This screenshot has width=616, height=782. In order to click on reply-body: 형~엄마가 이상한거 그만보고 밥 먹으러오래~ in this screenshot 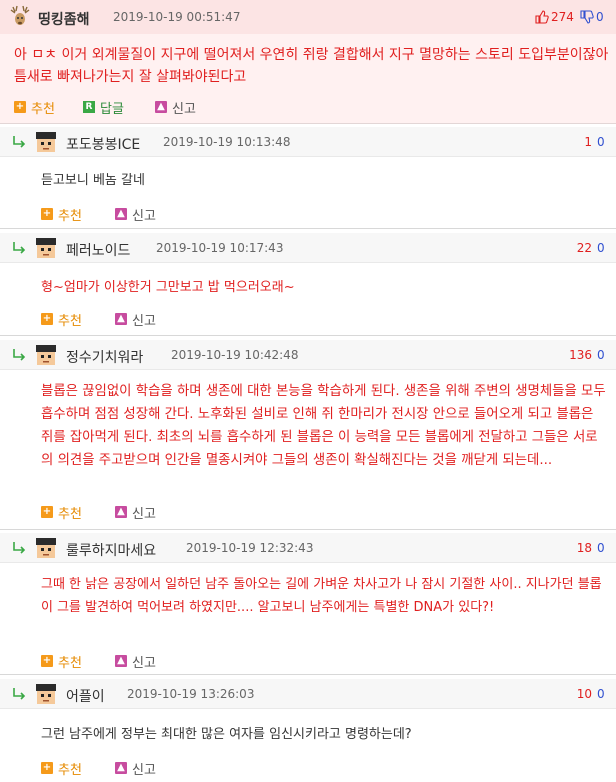, I will do `click(168, 287)`.